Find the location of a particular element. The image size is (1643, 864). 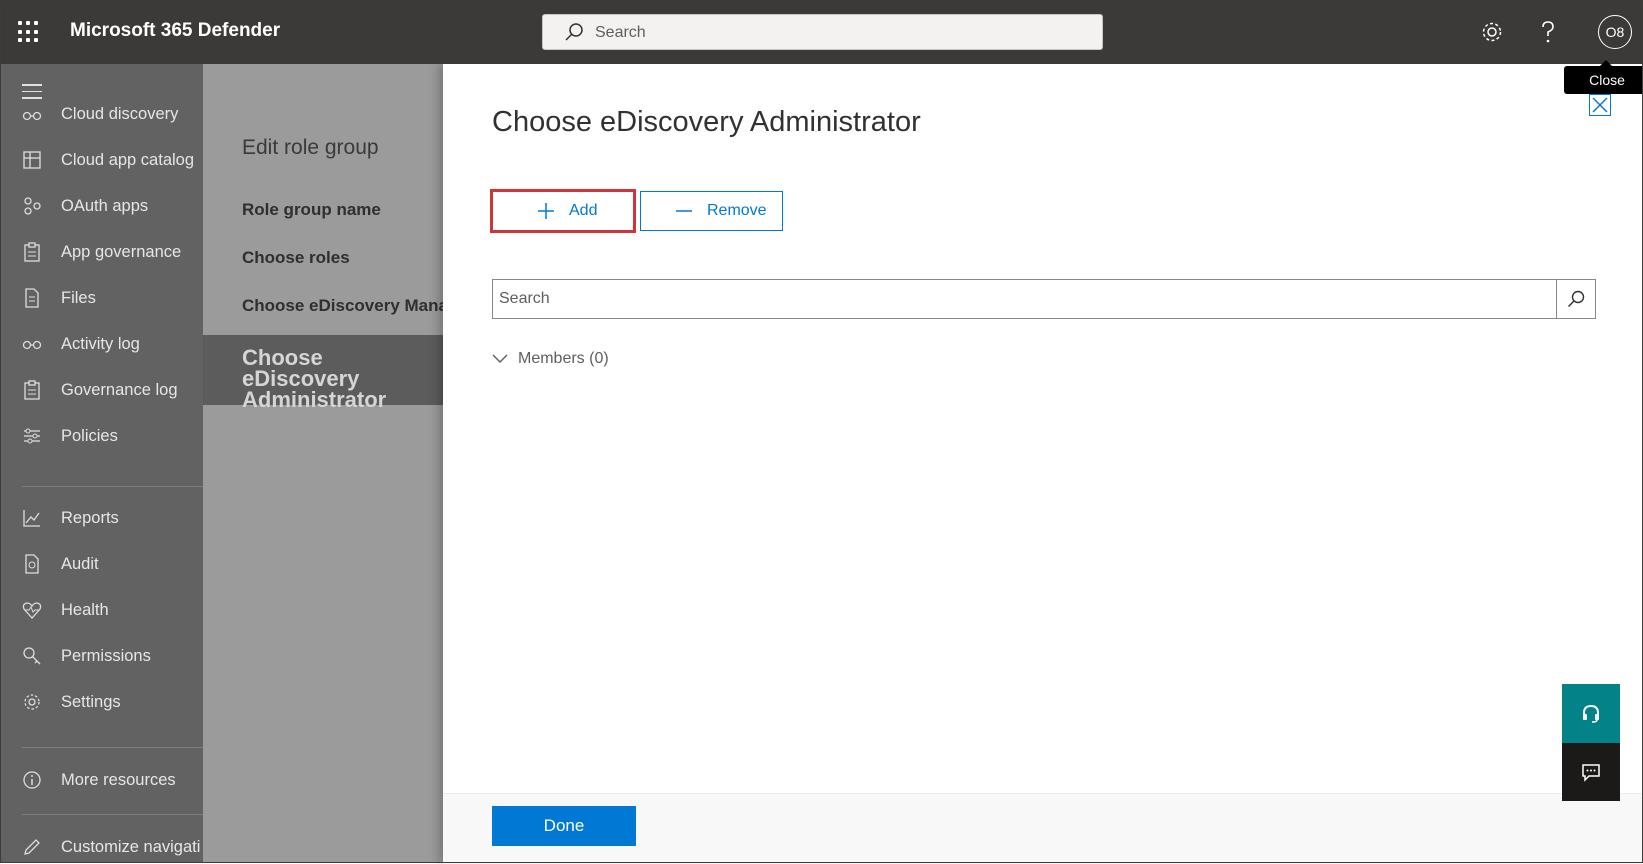

chat-icon is located at coordinates (1591, 773).